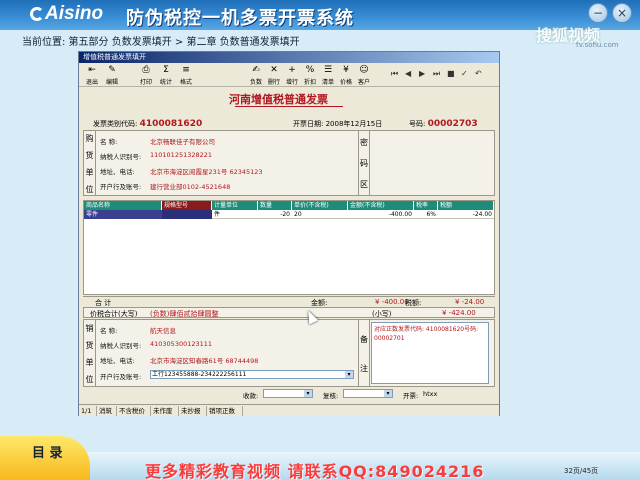 The image size is (640, 480). I want to click on cell-amount: -400.00, so click(381, 214).